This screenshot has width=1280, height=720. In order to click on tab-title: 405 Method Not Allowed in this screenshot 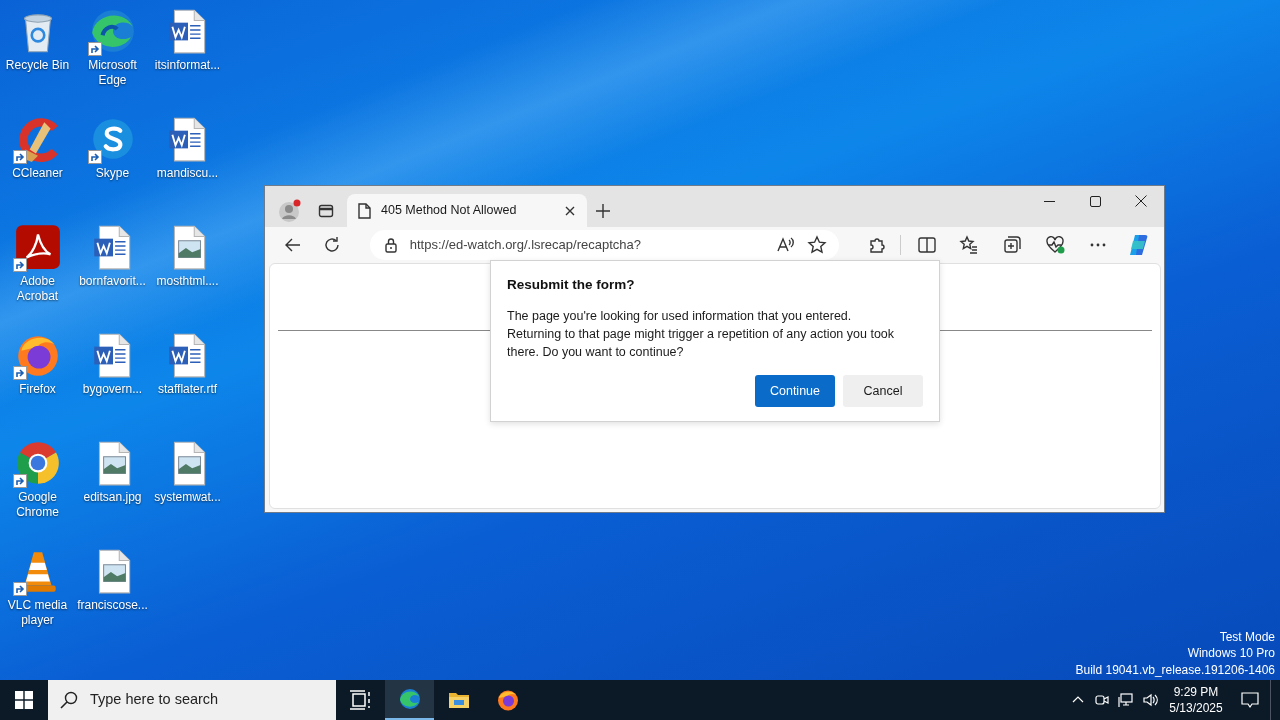, I will do `click(449, 211)`.